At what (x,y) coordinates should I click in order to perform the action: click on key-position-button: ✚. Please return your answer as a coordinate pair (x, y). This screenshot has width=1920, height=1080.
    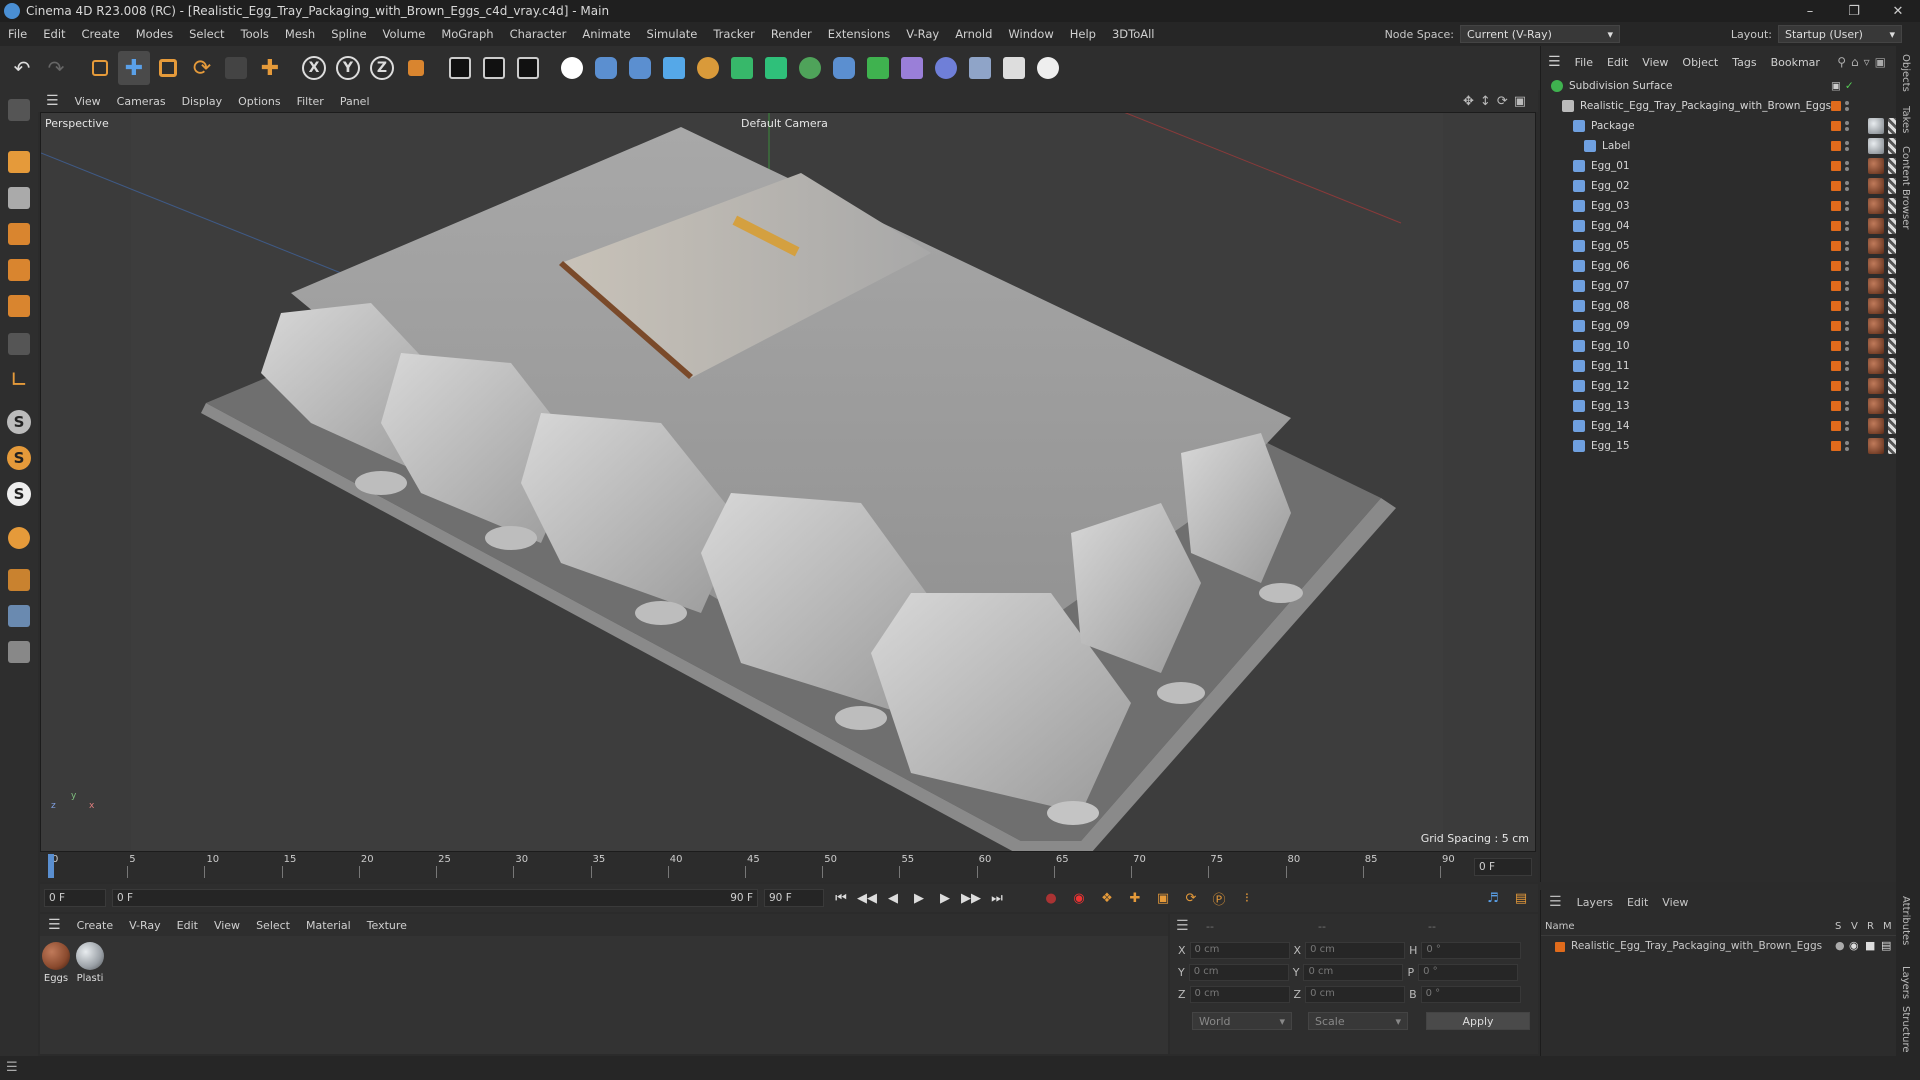
    Looking at the image, I should click on (1135, 898).